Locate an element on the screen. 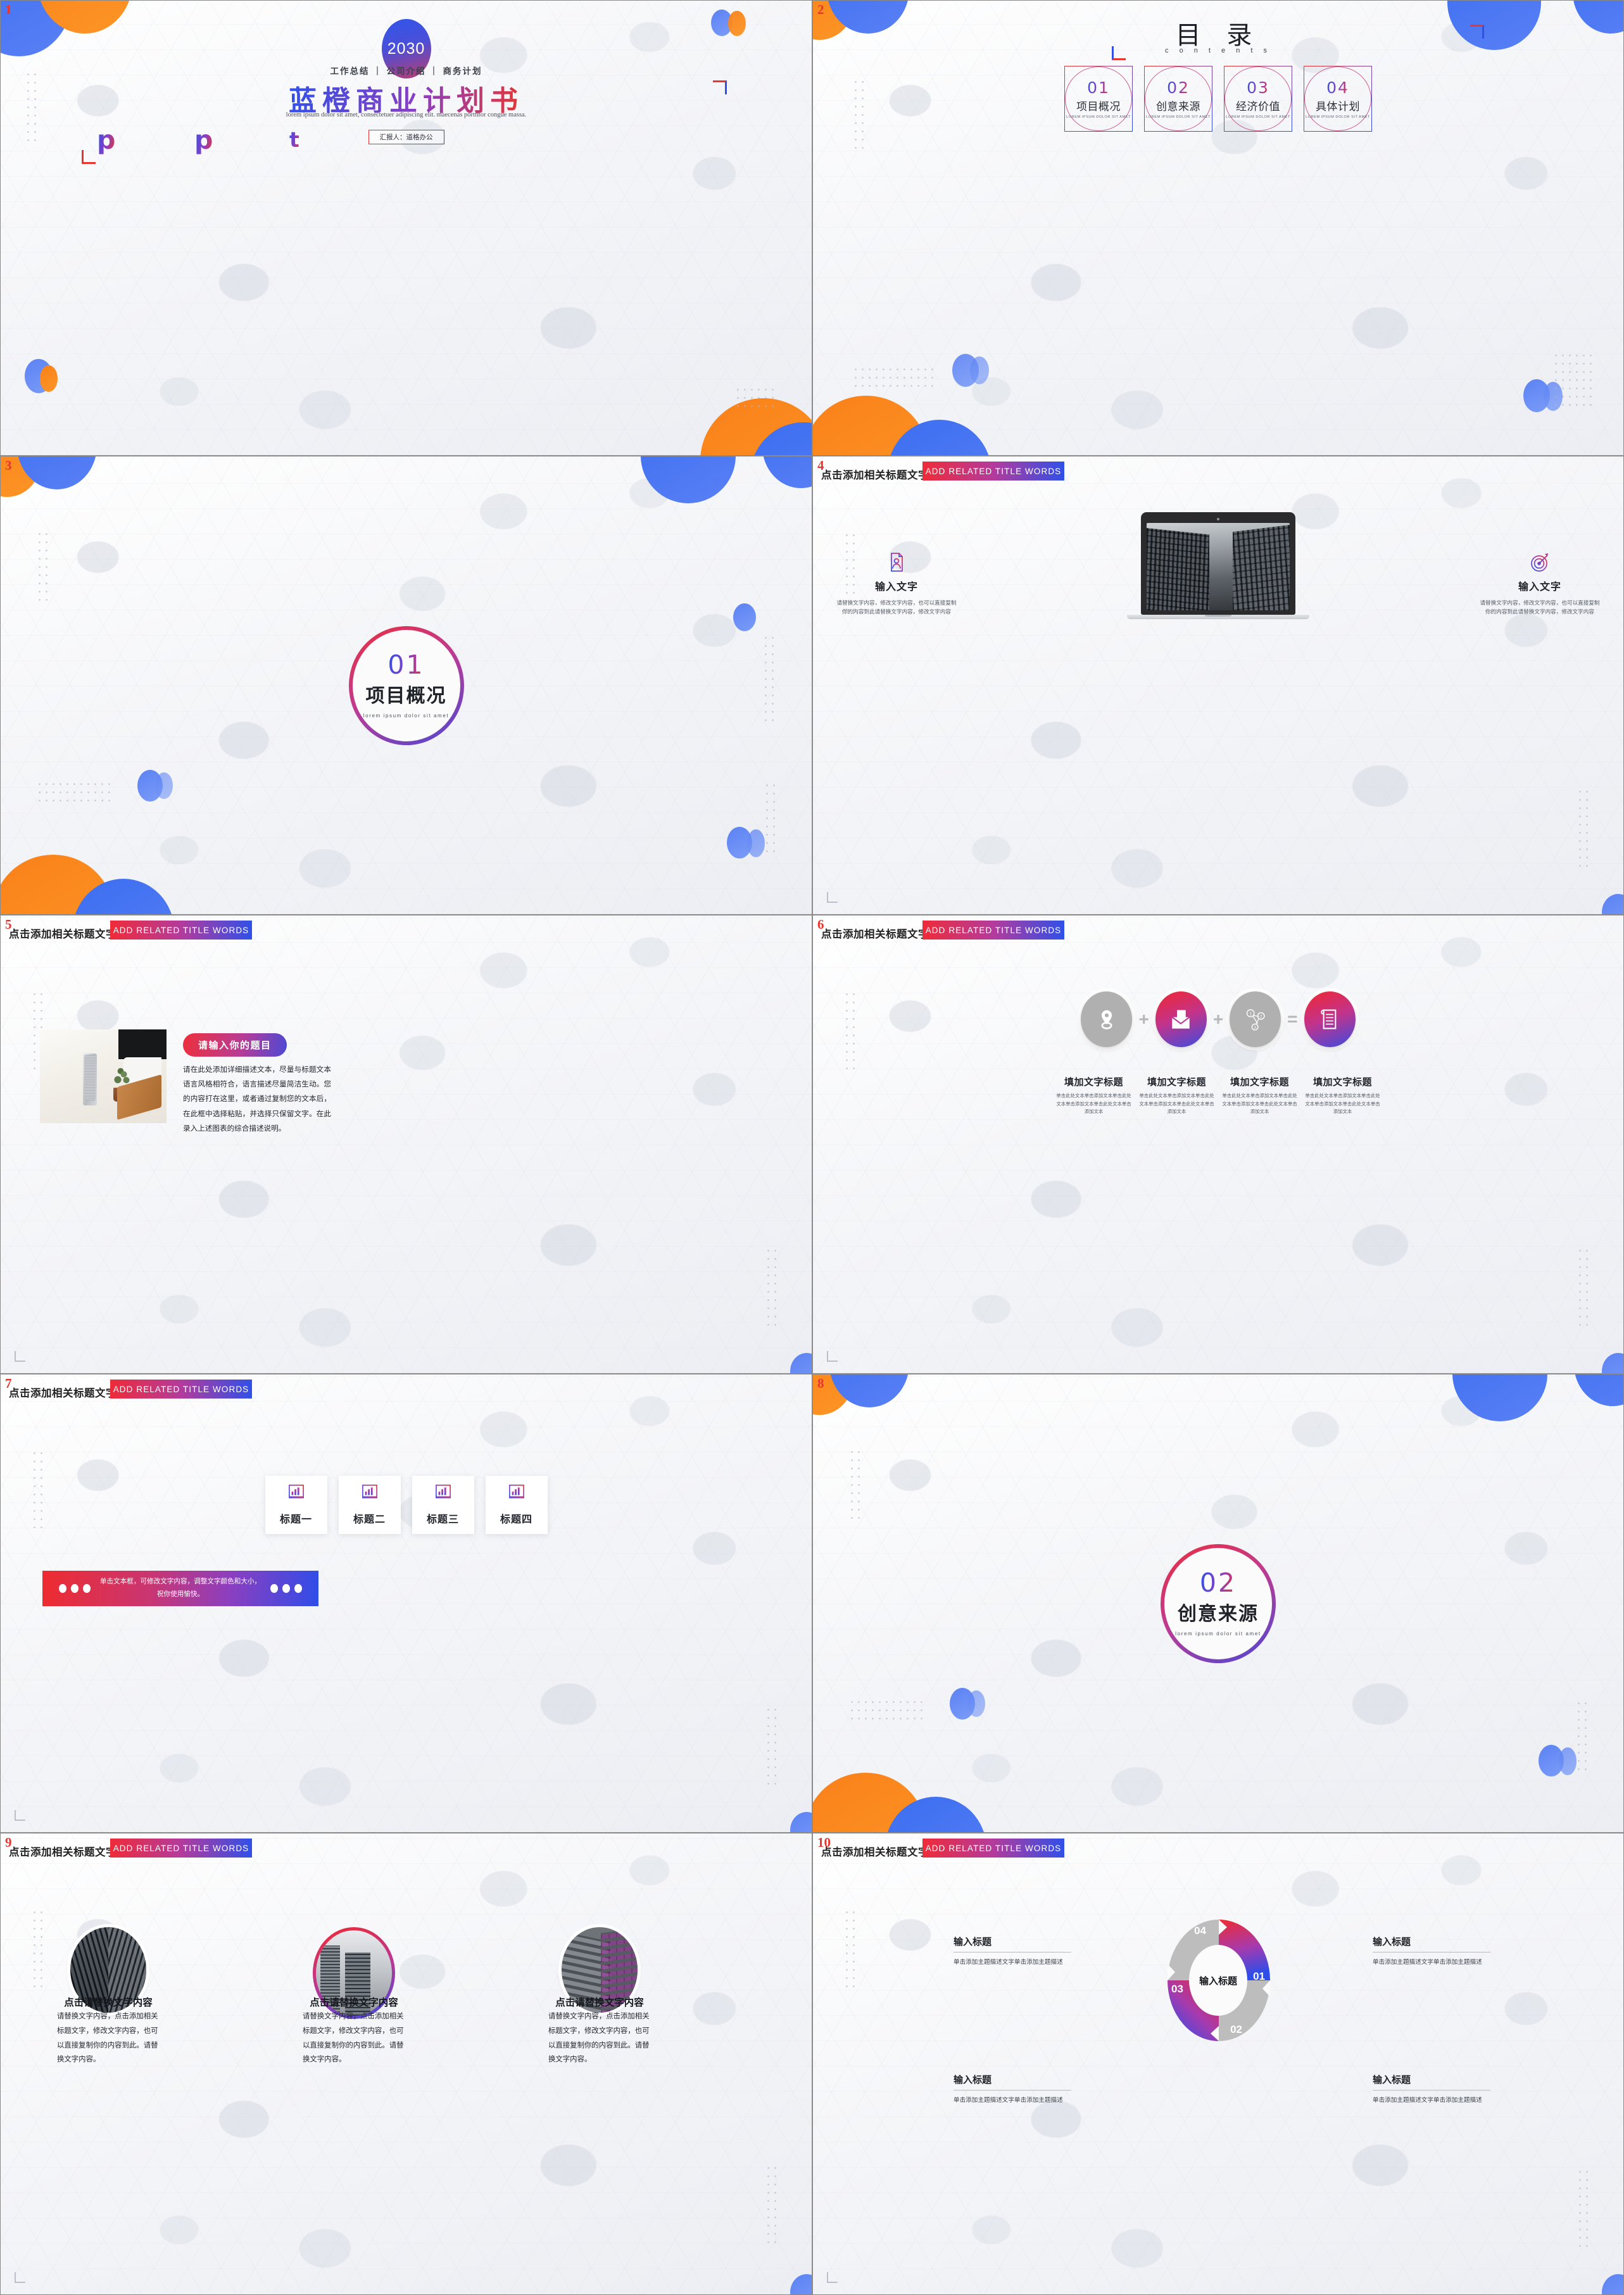 The width and height of the screenshot is (1624, 2295). network-nodes-icon: 1 2 3 is located at coordinates (1255, 1019).